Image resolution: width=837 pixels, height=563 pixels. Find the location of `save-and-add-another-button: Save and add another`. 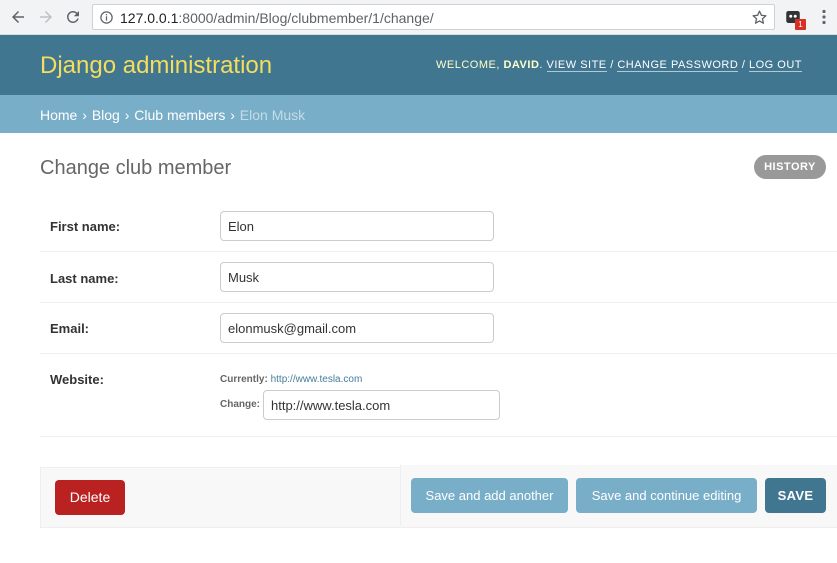

save-and-add-another-button: Save and add another is located at coordinates (489, 495).